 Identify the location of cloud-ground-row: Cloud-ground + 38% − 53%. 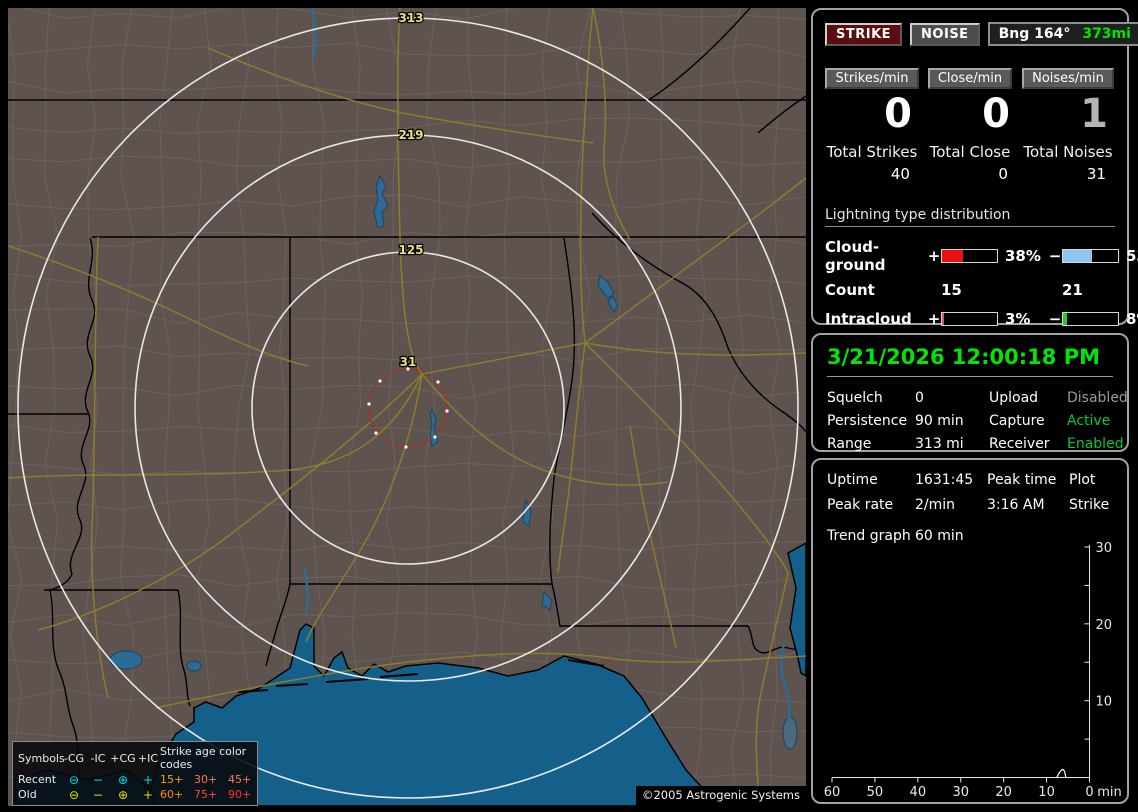
(981, 256).